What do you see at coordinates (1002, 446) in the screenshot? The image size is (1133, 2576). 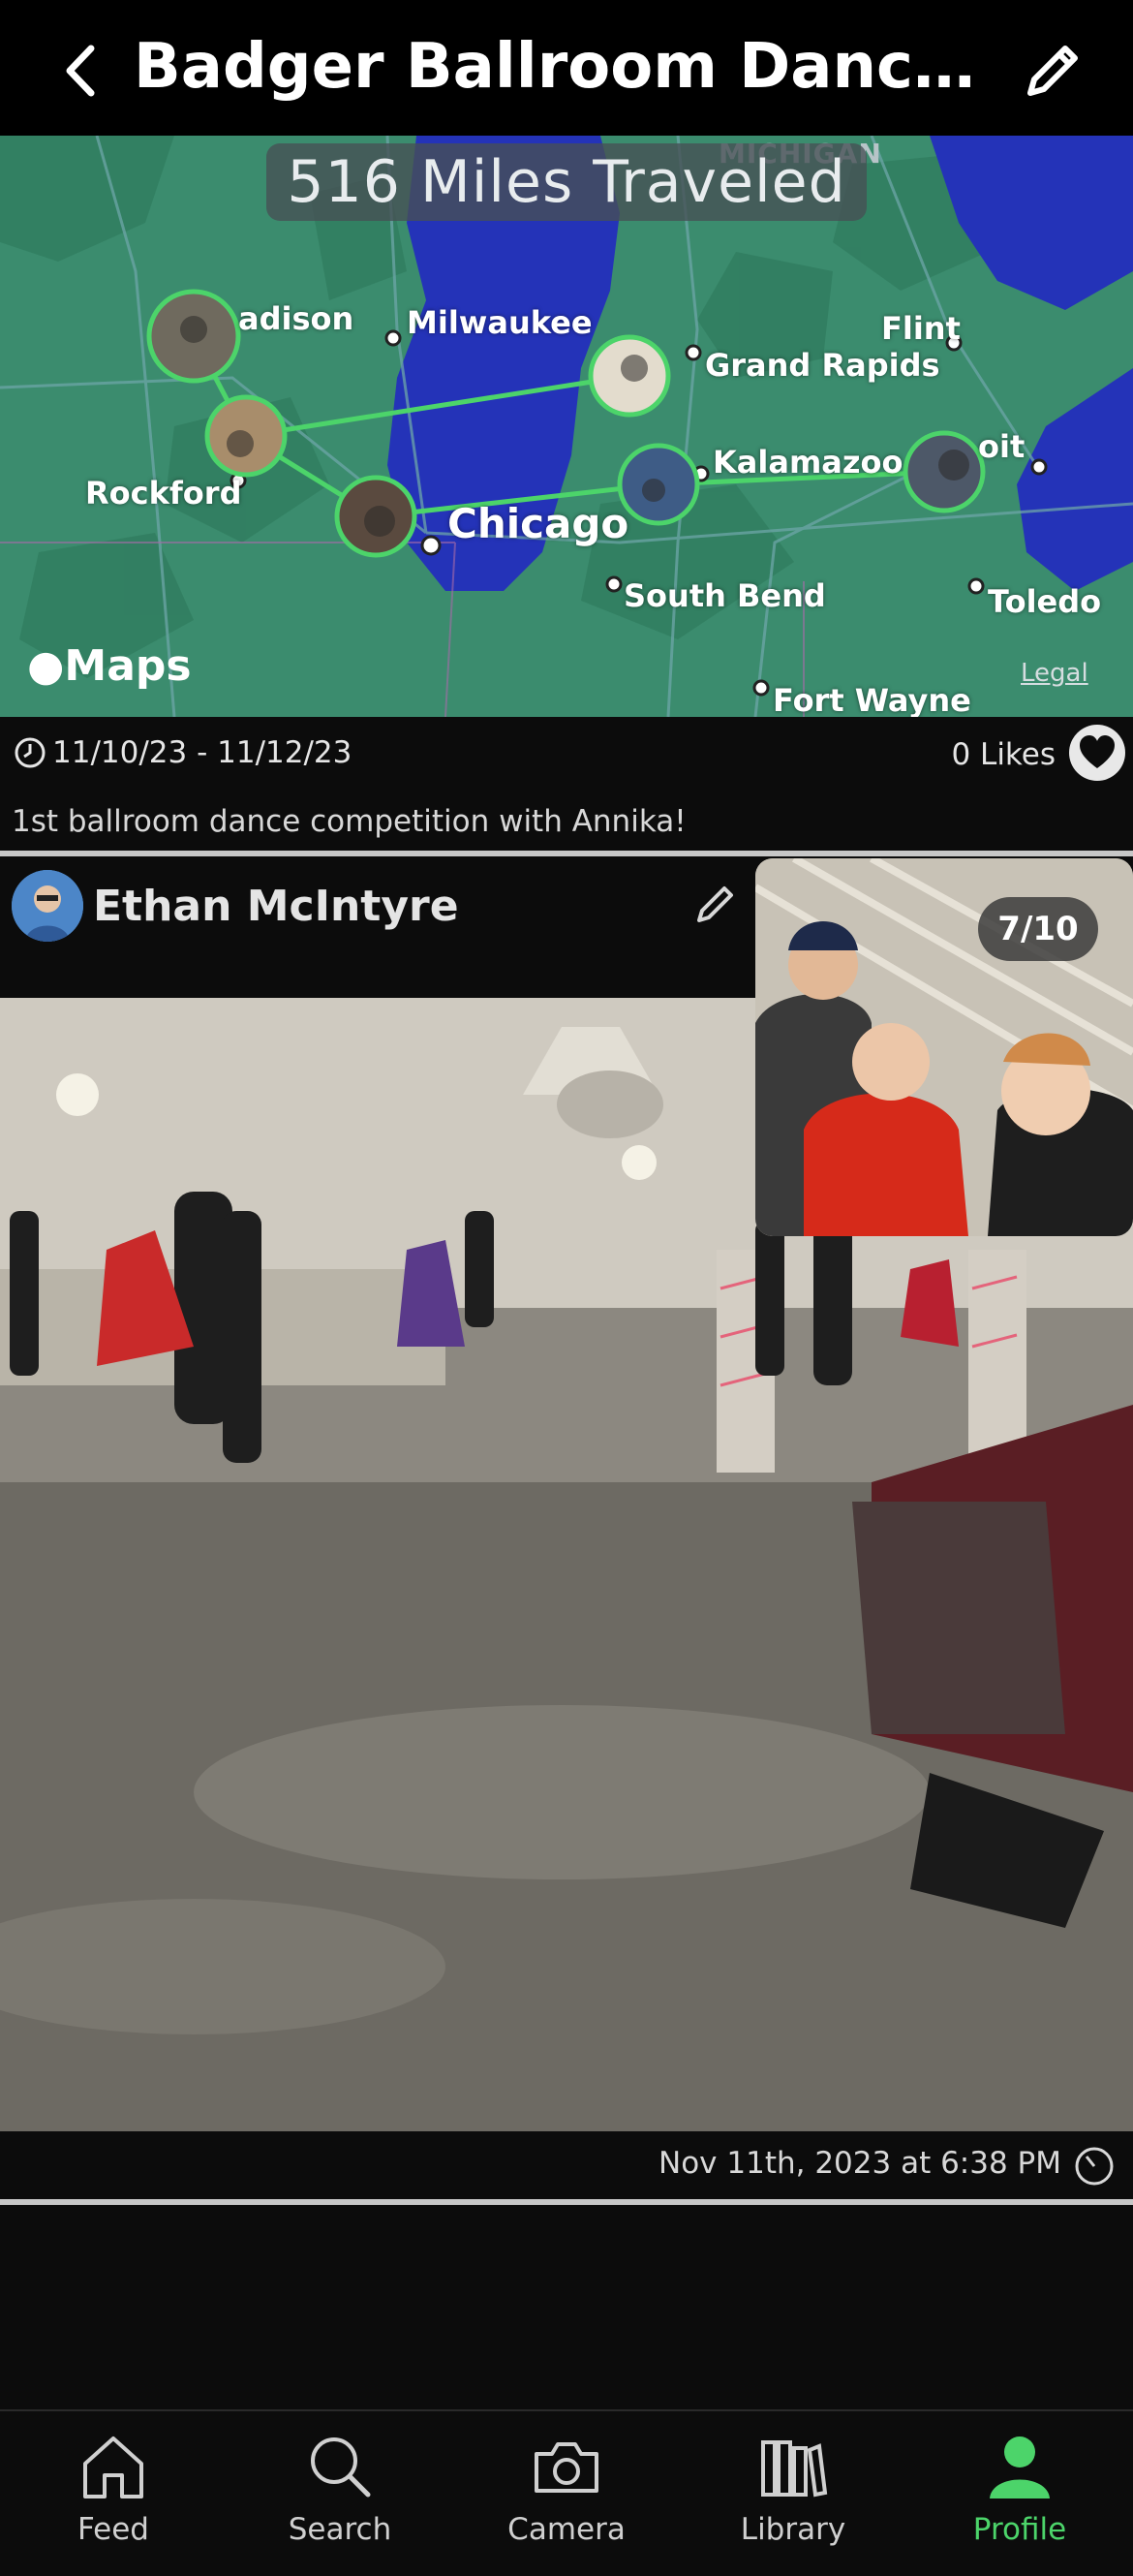 I see `city-detroit: oit` at bounding box center [1002, 446].